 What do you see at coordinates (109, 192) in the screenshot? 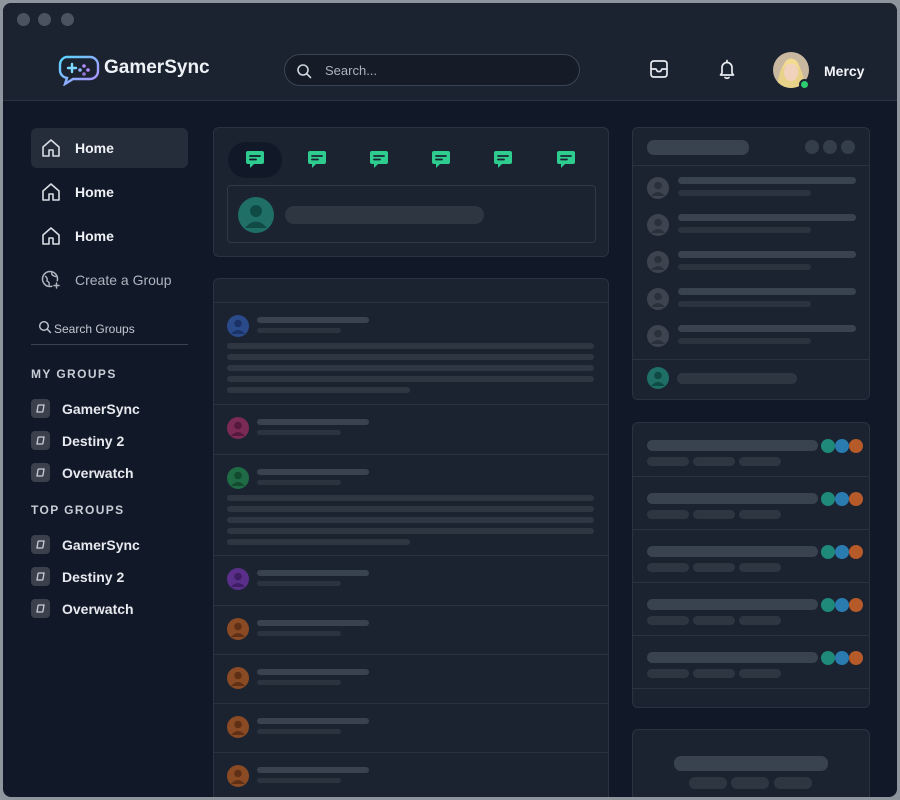
I see `sidebar-item-home-2: Home` at bounding box center [109, 192].